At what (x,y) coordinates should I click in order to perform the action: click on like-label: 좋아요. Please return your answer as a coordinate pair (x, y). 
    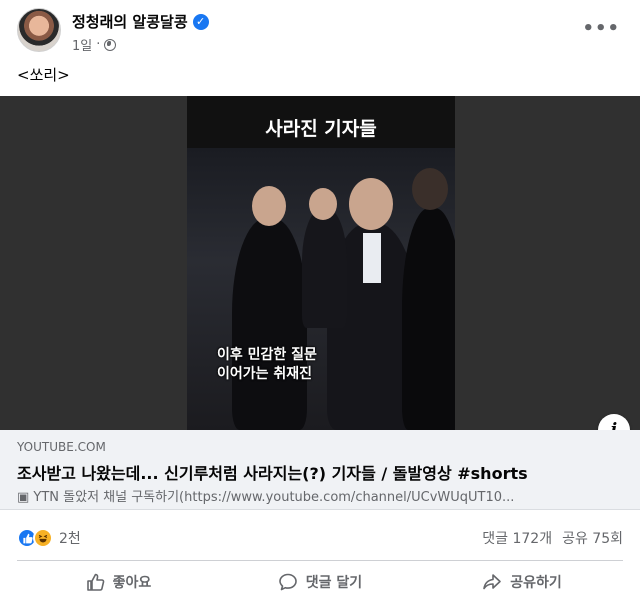
    Looking at the image, I should click on (132, 583).